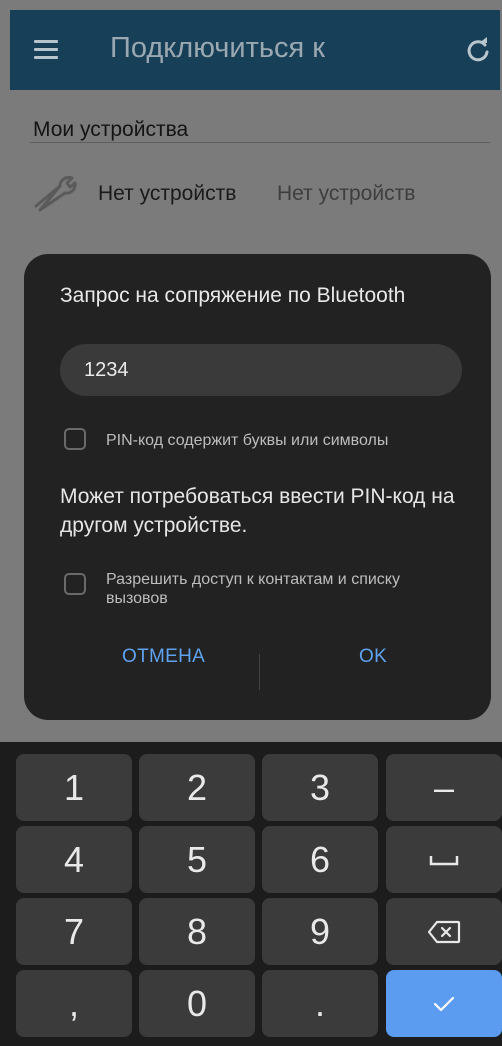 The height and width of the screenshot is (1046, 502). I want to click on key-7: 7, so click(74, 931).